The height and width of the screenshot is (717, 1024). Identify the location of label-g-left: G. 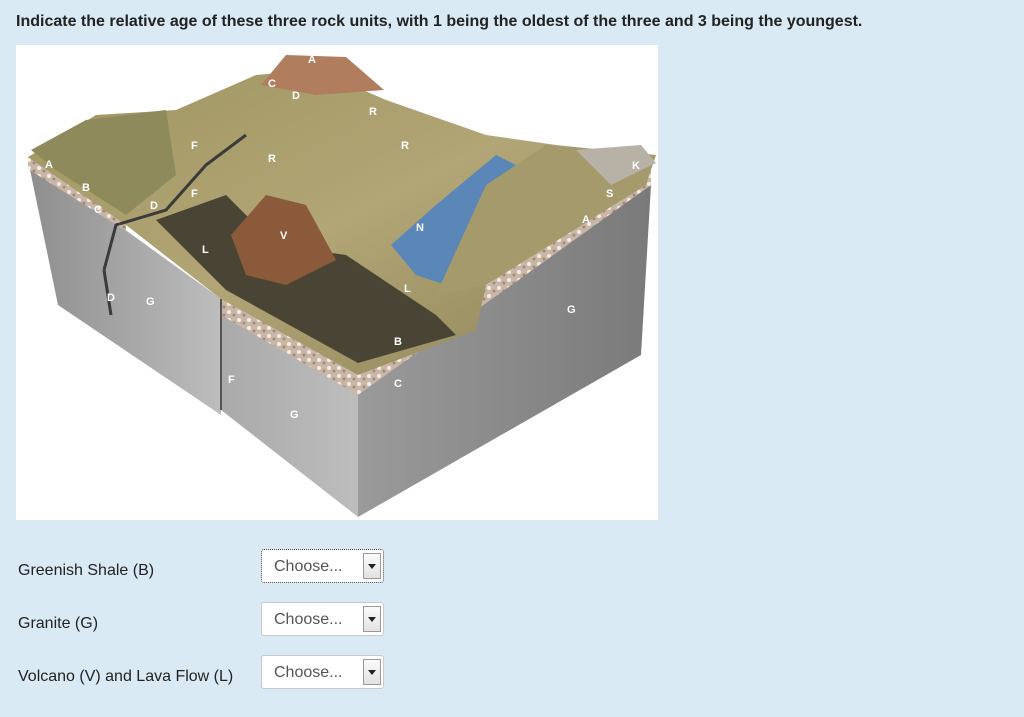
(150, 302).